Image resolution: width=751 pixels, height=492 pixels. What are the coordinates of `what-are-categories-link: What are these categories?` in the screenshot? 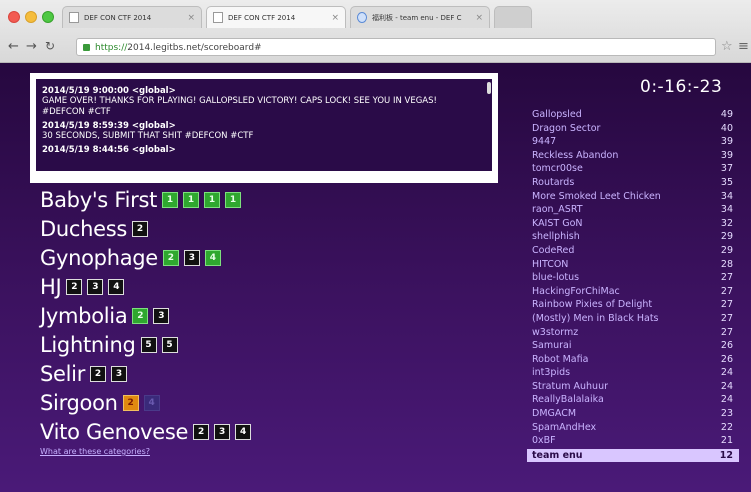 It's located at (95, 451).